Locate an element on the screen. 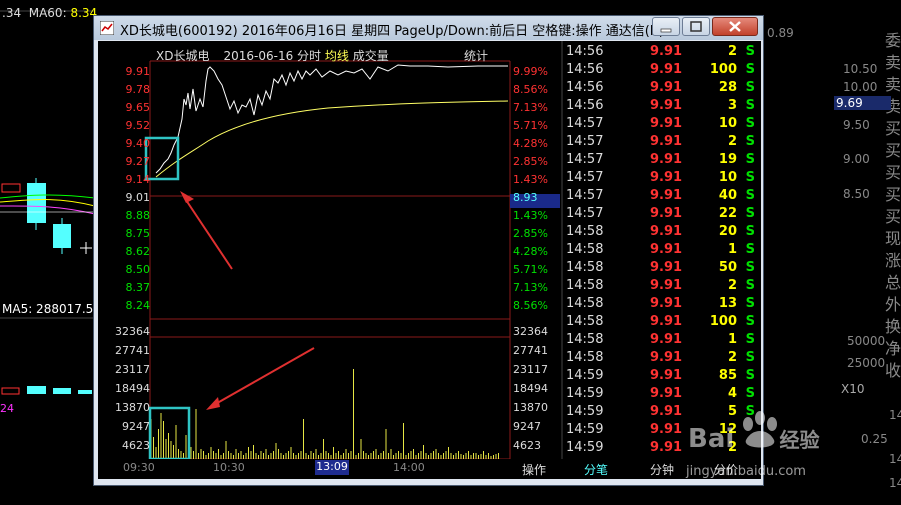  price-tick: 9.78 is located at coordinates (138, 89).